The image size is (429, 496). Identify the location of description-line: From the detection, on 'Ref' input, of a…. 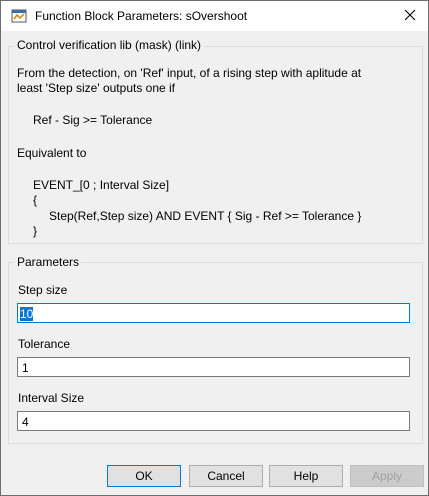
(189, 73).